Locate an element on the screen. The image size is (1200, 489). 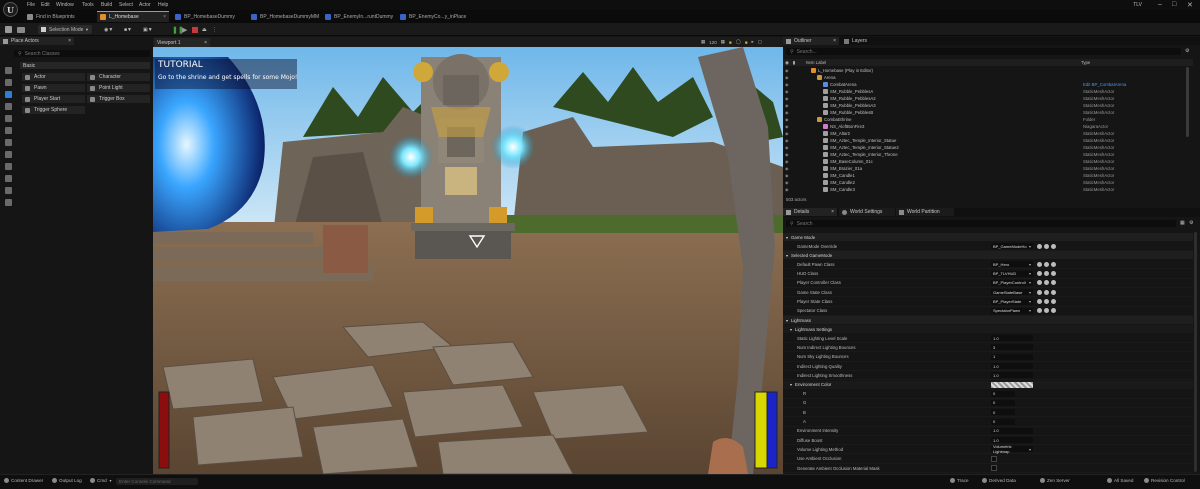
more-options-icon: ⋮ is located at coordinates (214, 29).